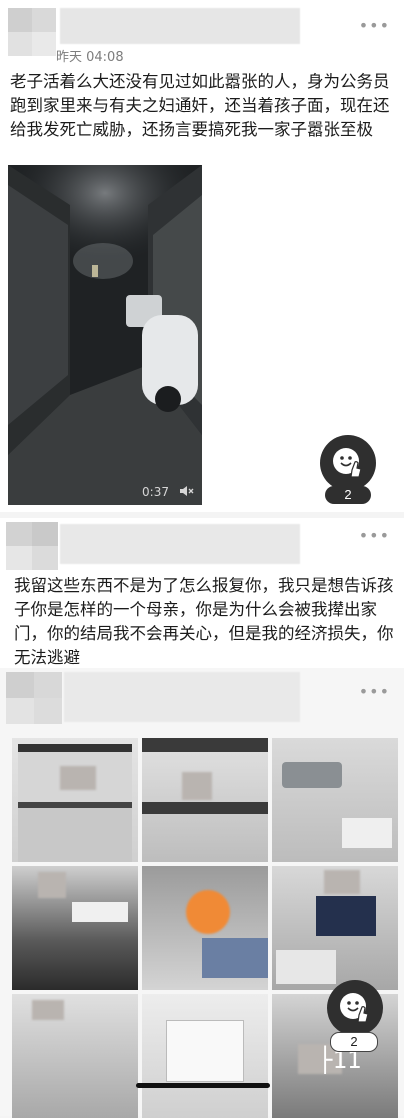 The image size is (404, 1118). I want to click on video-player: 0:37, so click(105, 335).